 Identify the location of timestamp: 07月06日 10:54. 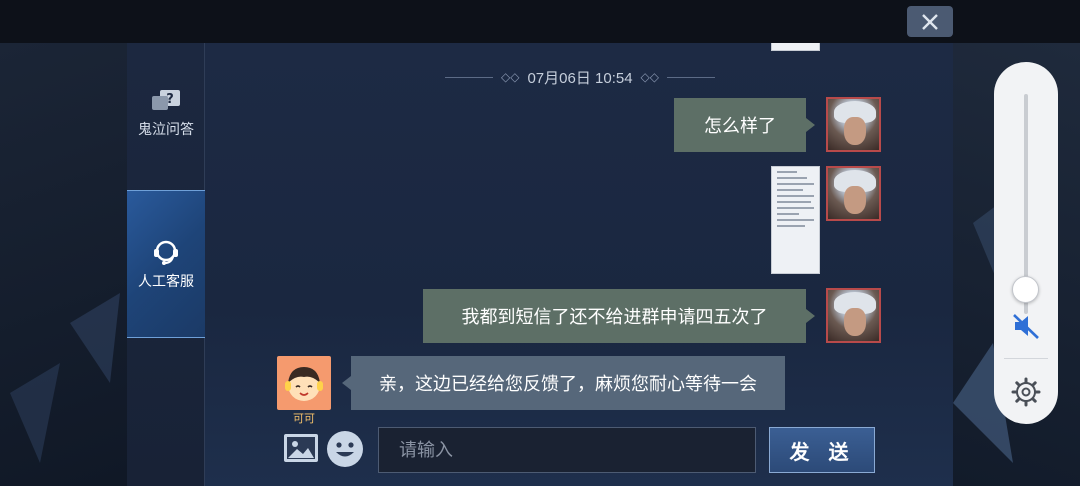
(580, 78).